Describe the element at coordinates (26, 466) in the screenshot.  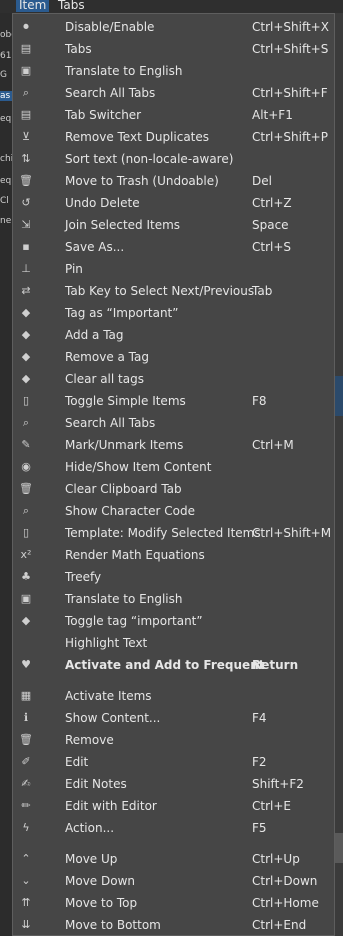
I see `eye-slash-icon: ◉` at that location.